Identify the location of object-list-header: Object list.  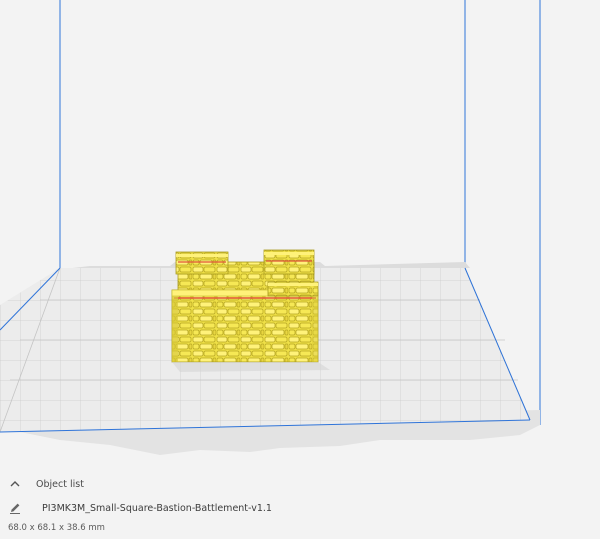
(46, 484).